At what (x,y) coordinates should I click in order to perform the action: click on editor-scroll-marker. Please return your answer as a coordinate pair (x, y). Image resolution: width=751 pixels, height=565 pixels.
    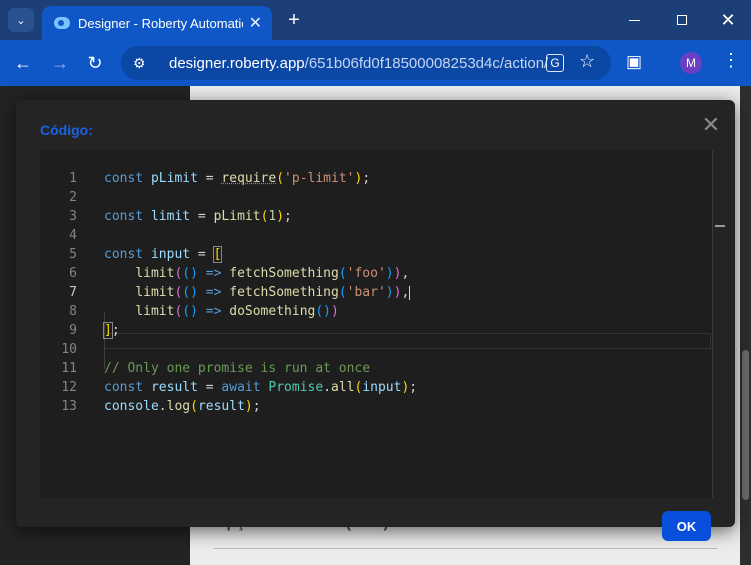
    Looking at the image, I should click on (720, 226).